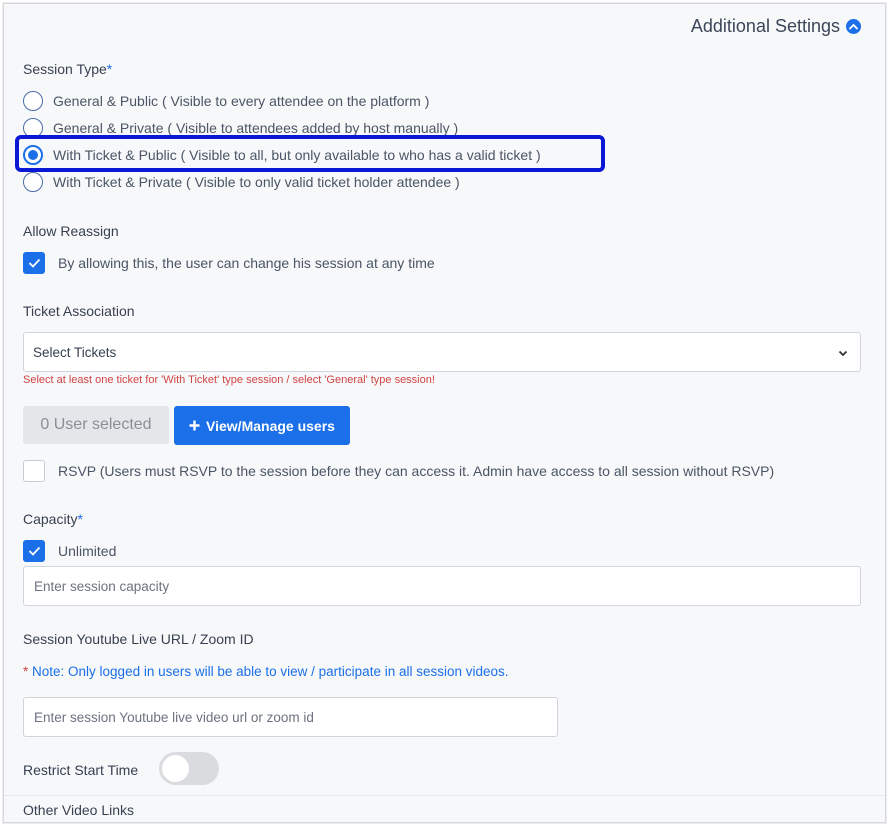  I want to click on view-manage-users-label: View/Manage users, so click(270, 425).